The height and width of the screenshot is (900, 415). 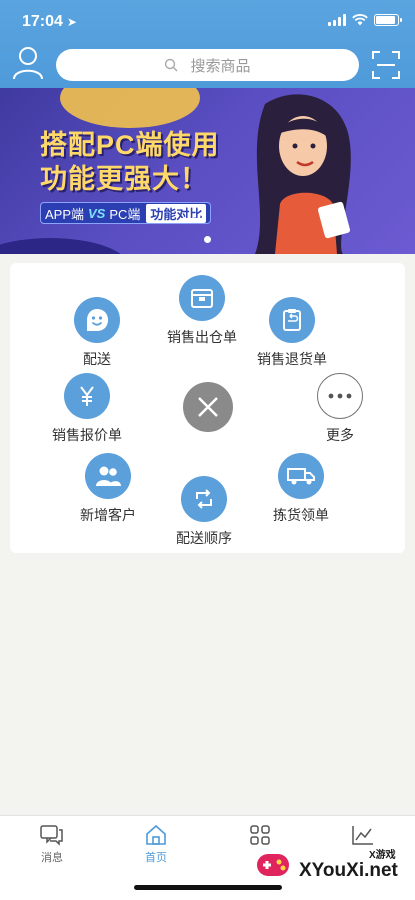 What do you see at coordinates (192, 219) in the screenshot?
I see `banner-progress` at bounding box center [192, 219].